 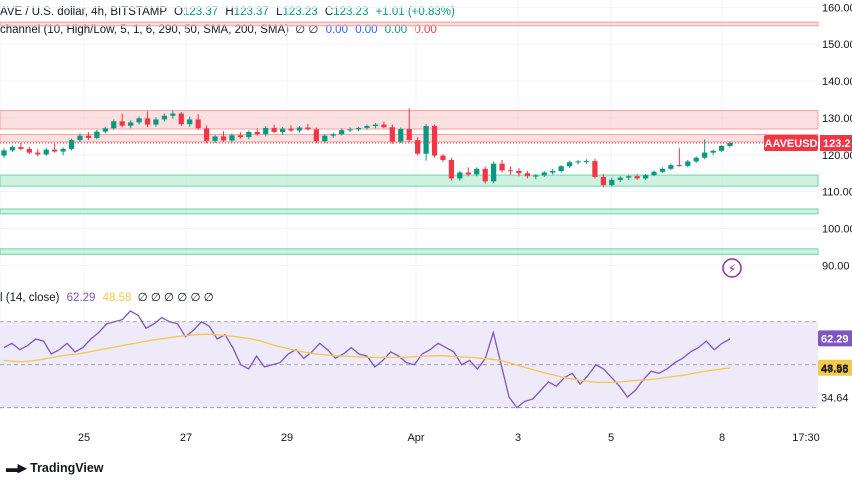 I want to click on price-tick-label: 160.00, so click(x=837, y=8).